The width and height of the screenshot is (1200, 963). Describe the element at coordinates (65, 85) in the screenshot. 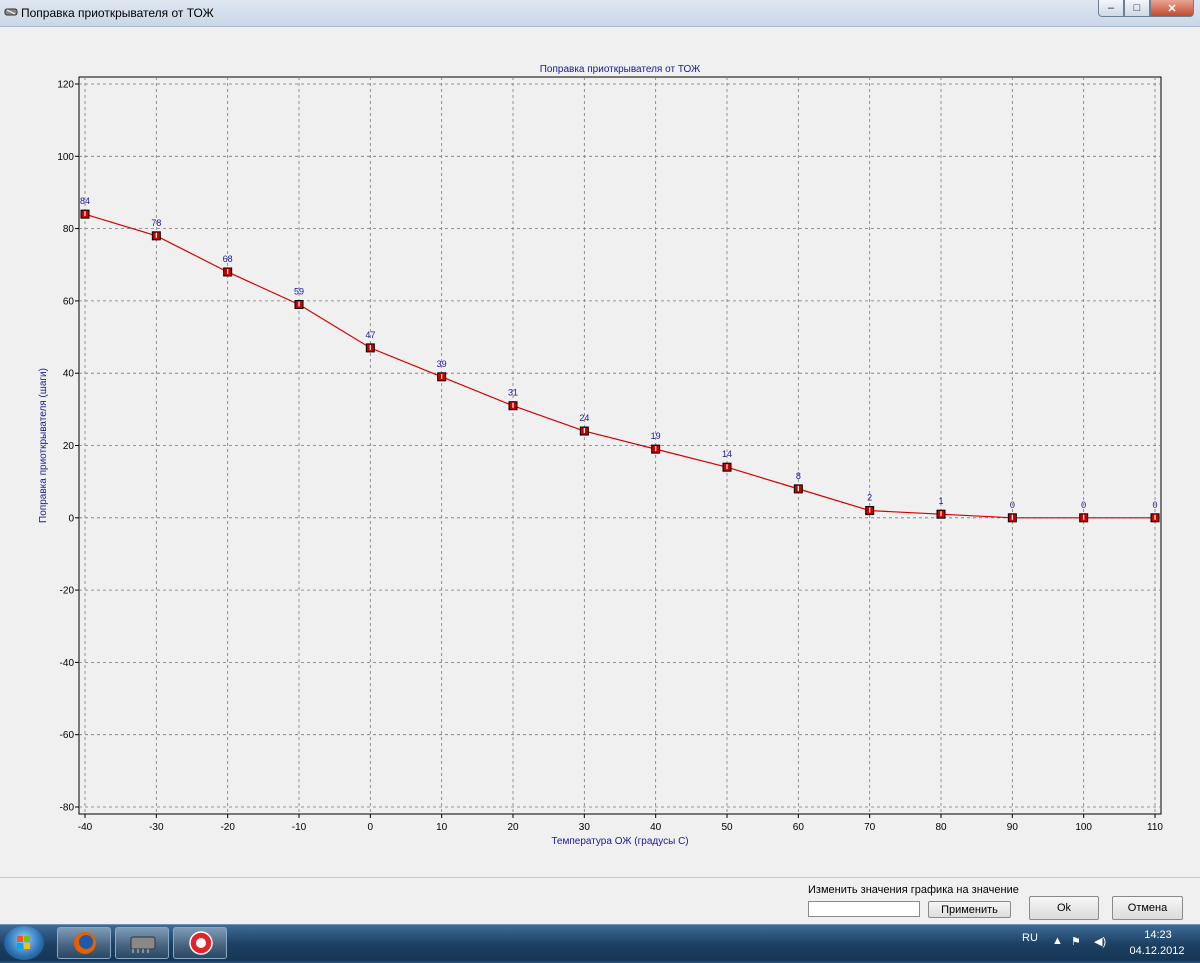

I see `y-tick-label: 120` at that location.